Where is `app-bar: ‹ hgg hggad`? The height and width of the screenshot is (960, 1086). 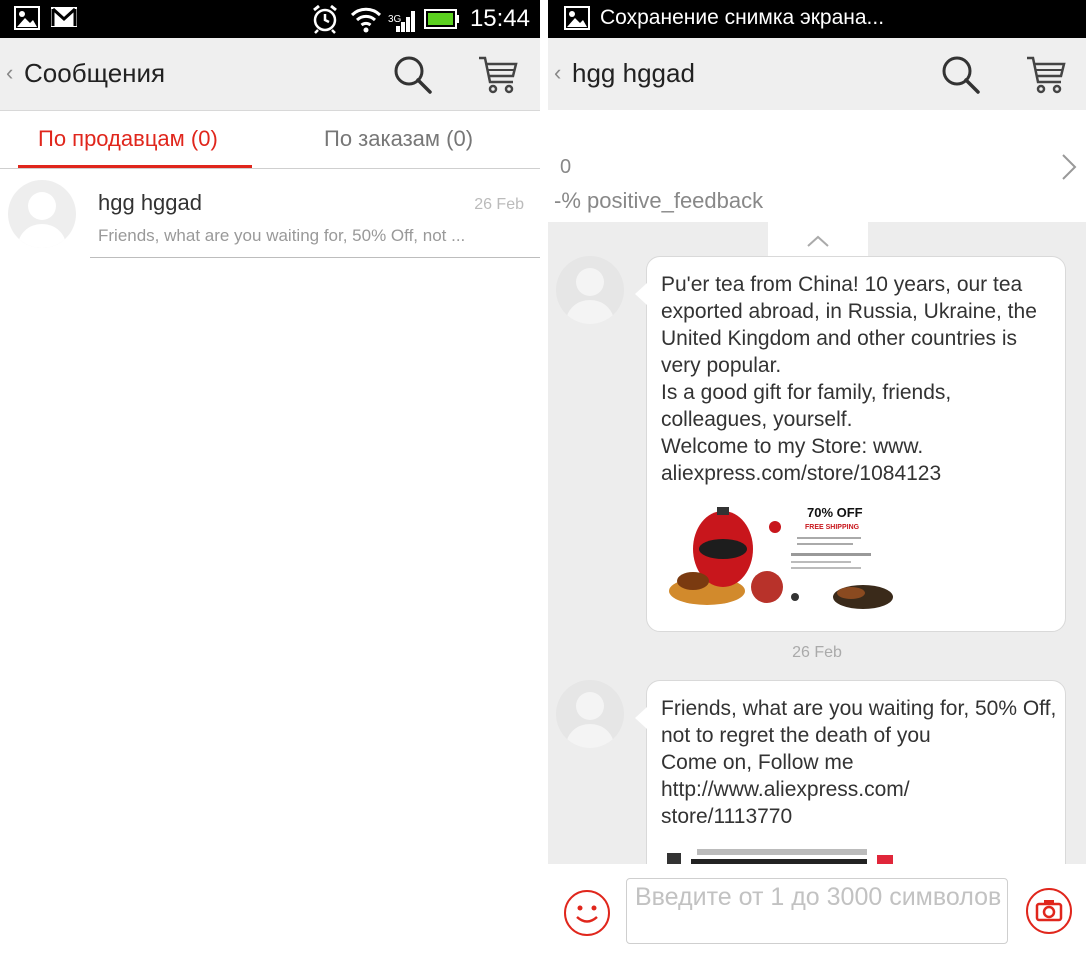
app-bar: ‹ hgg hggad is located at coordinates (817, 74).